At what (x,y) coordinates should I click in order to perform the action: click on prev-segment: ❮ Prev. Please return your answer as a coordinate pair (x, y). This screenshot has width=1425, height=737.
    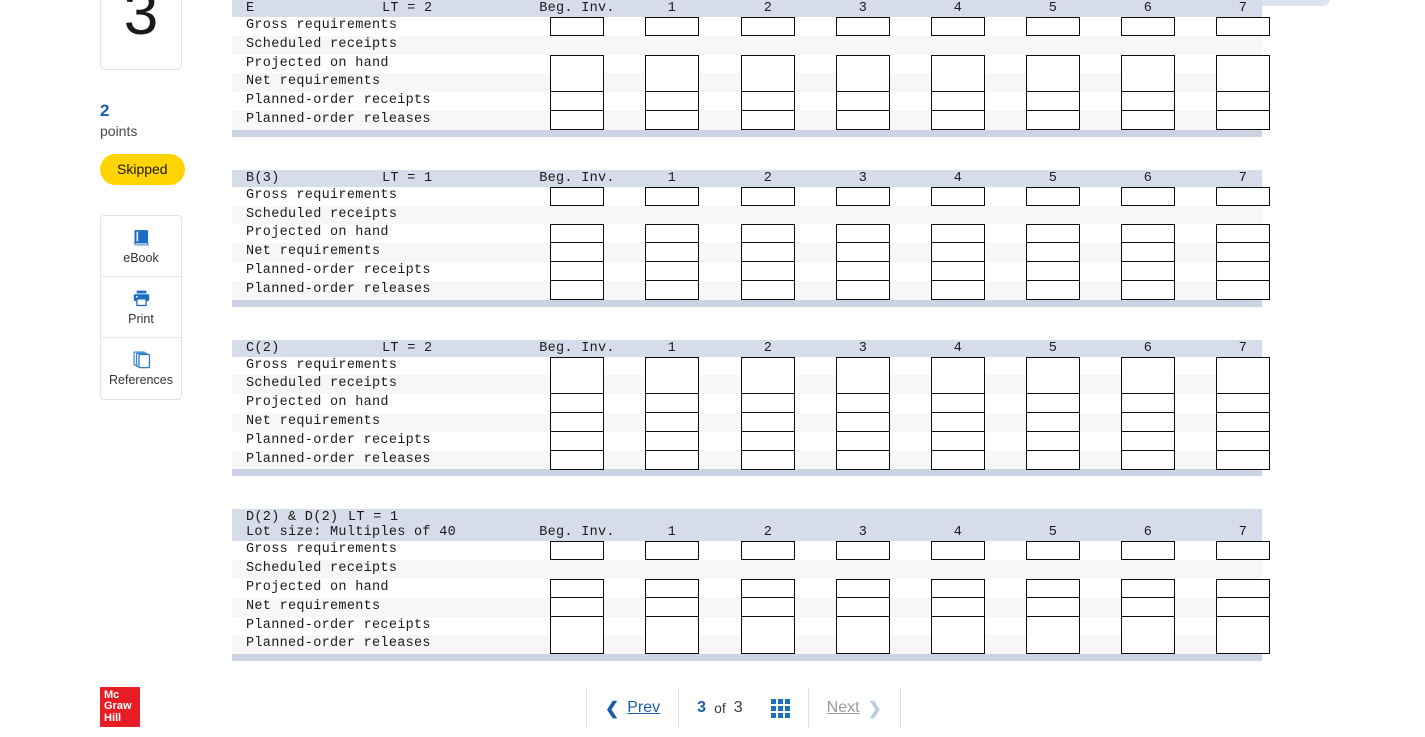
    Looking at the image, I should click on (633, 708).